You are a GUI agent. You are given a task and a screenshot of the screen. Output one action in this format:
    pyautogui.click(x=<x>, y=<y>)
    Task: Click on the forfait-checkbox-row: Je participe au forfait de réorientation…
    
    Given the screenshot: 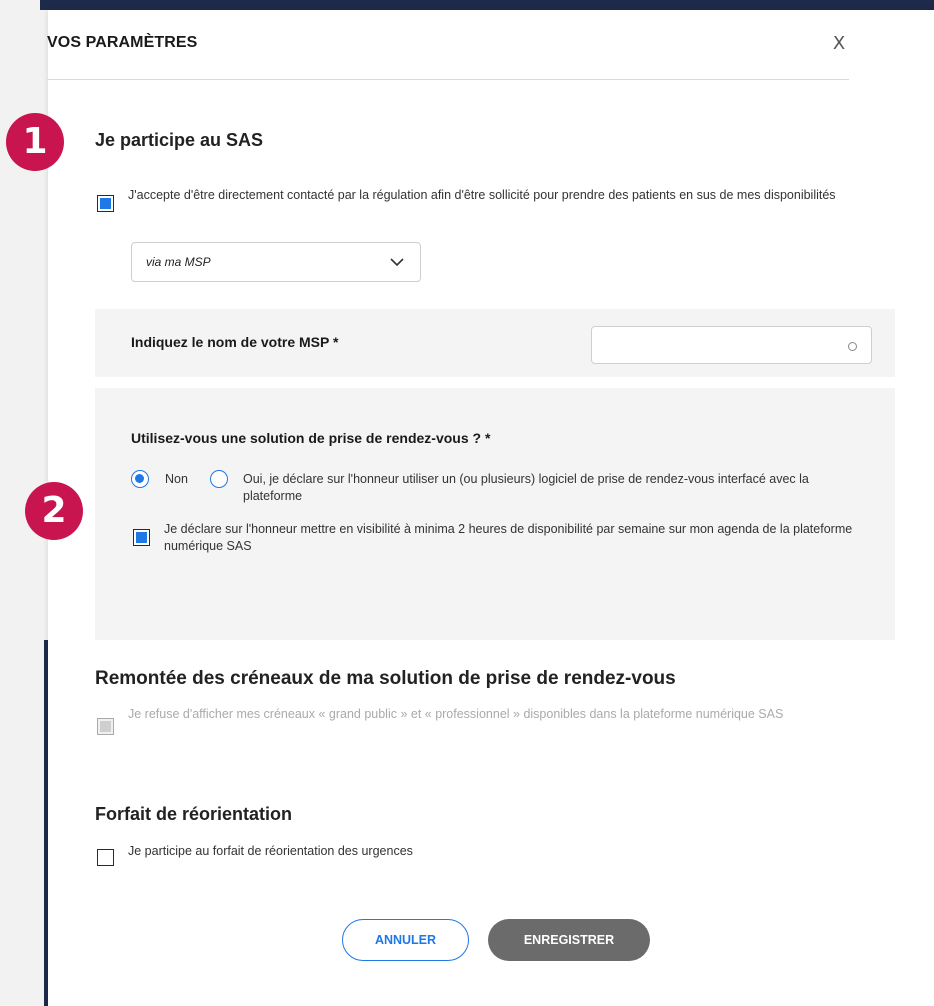 What is the action you would take?
    pyautogui.click(x=447, y=854)
    